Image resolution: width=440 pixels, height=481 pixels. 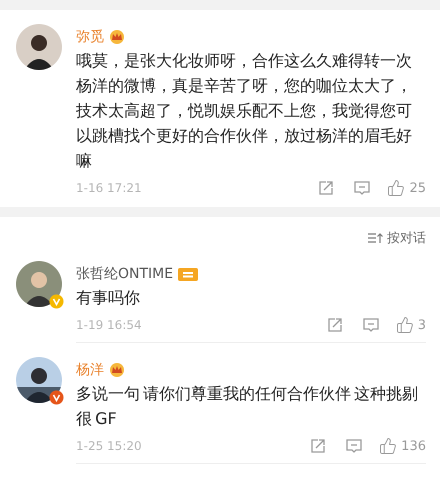 What do you see at coordinates (125, 274) in the screenshot?
I see `user-name: 张哲纶ONTIME` at bounding box center [125, 274].